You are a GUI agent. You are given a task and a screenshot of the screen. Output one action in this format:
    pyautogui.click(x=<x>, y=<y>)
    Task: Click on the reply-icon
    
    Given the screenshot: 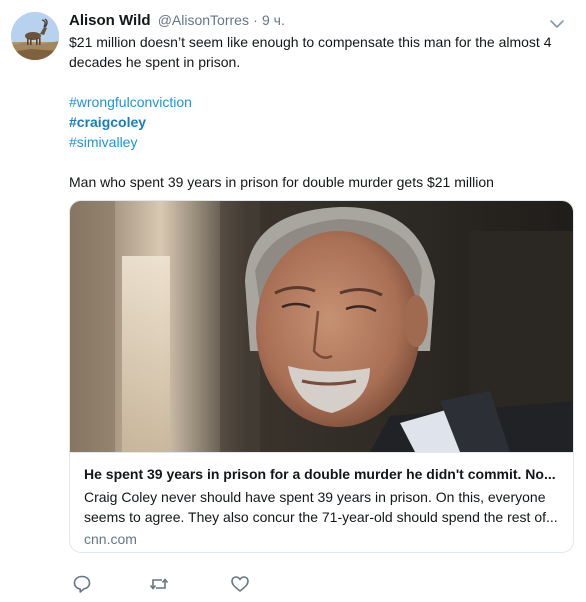 What is the action you would take?
    pyautogui.click(x=82, y=584)
    